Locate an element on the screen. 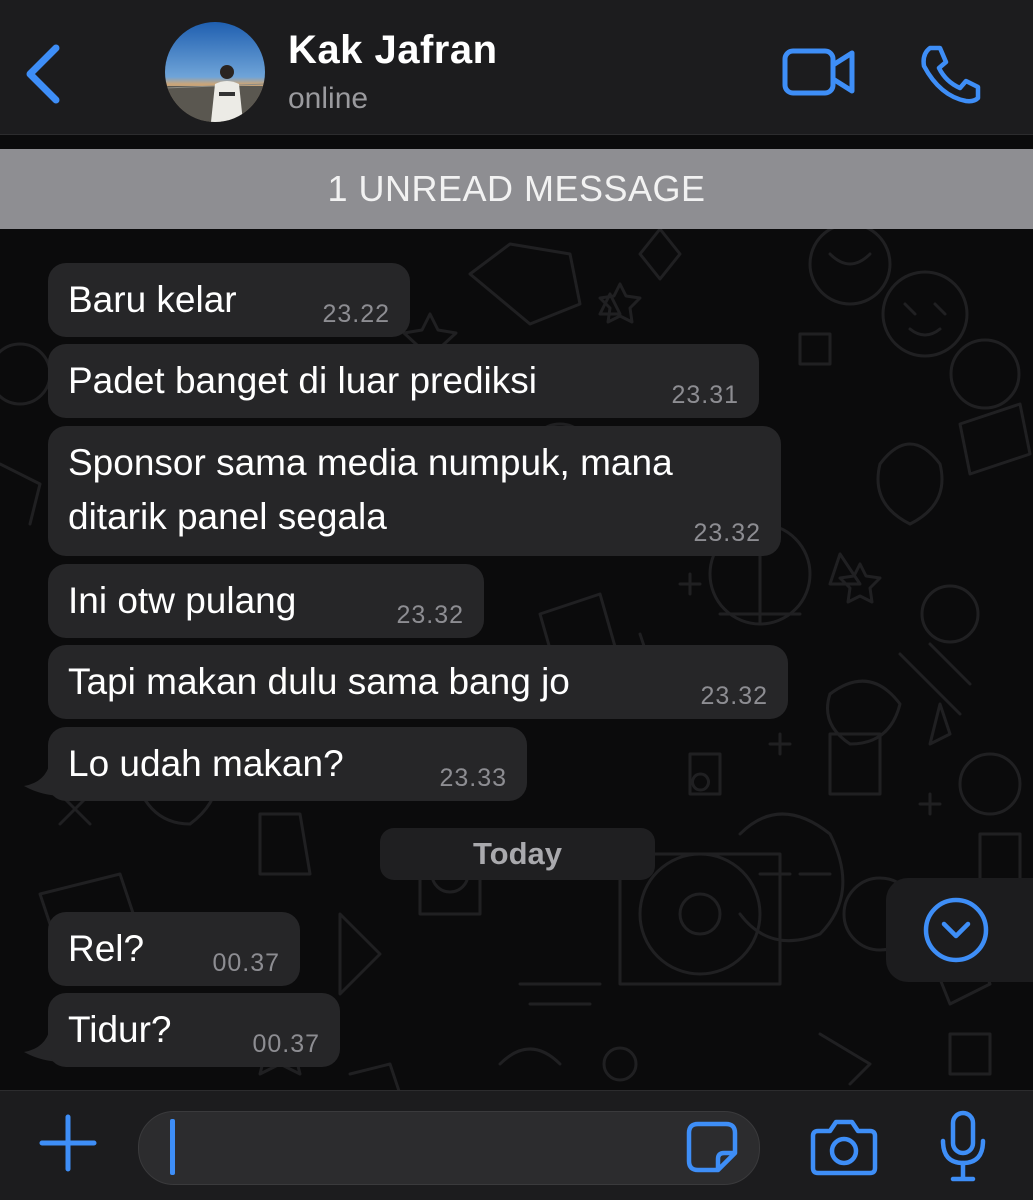 The width and height of the screenshot is (1033, 1200). contact-avatar is located at coordinates (215, 72).